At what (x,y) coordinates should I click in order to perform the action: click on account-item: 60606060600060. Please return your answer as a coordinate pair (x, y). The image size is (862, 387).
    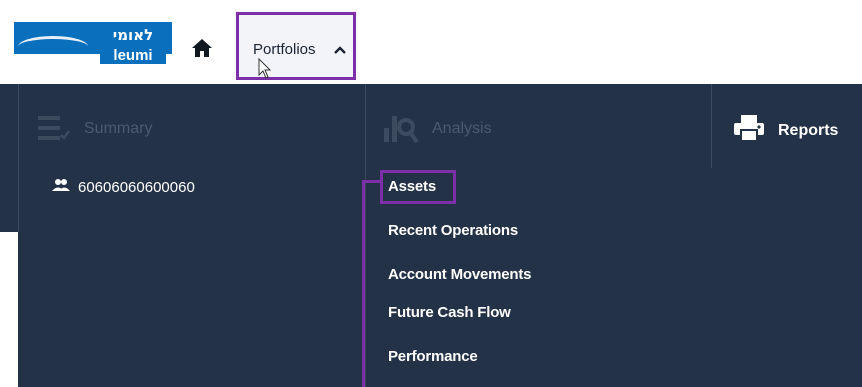
    Looking at the image, I should click on (123, 187).